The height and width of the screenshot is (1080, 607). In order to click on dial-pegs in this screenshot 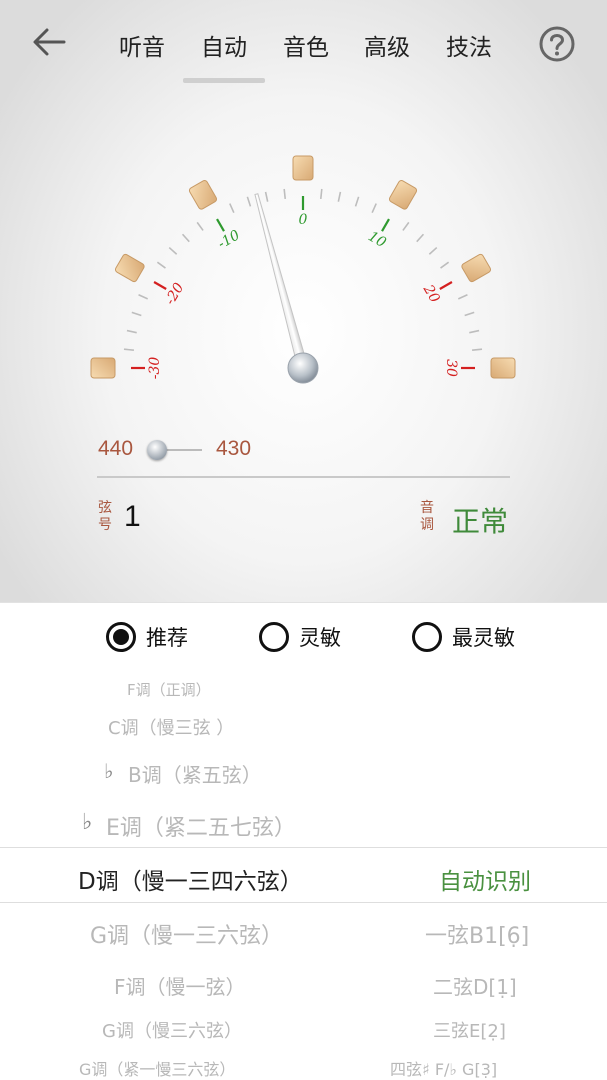, I will do `click(303, 267)`.